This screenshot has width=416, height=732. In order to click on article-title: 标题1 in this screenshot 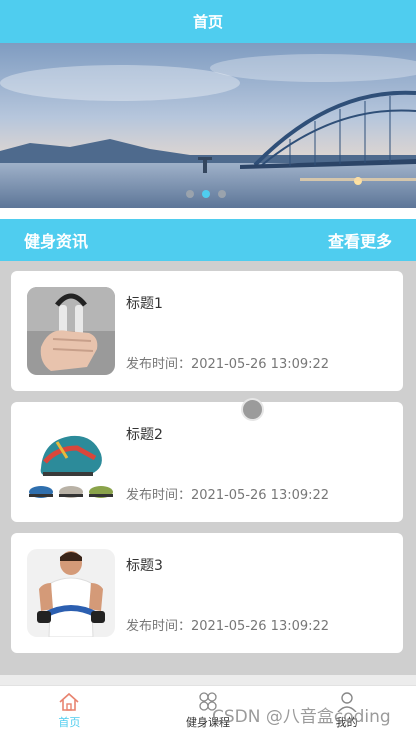, I will do `click(144, 304)`.